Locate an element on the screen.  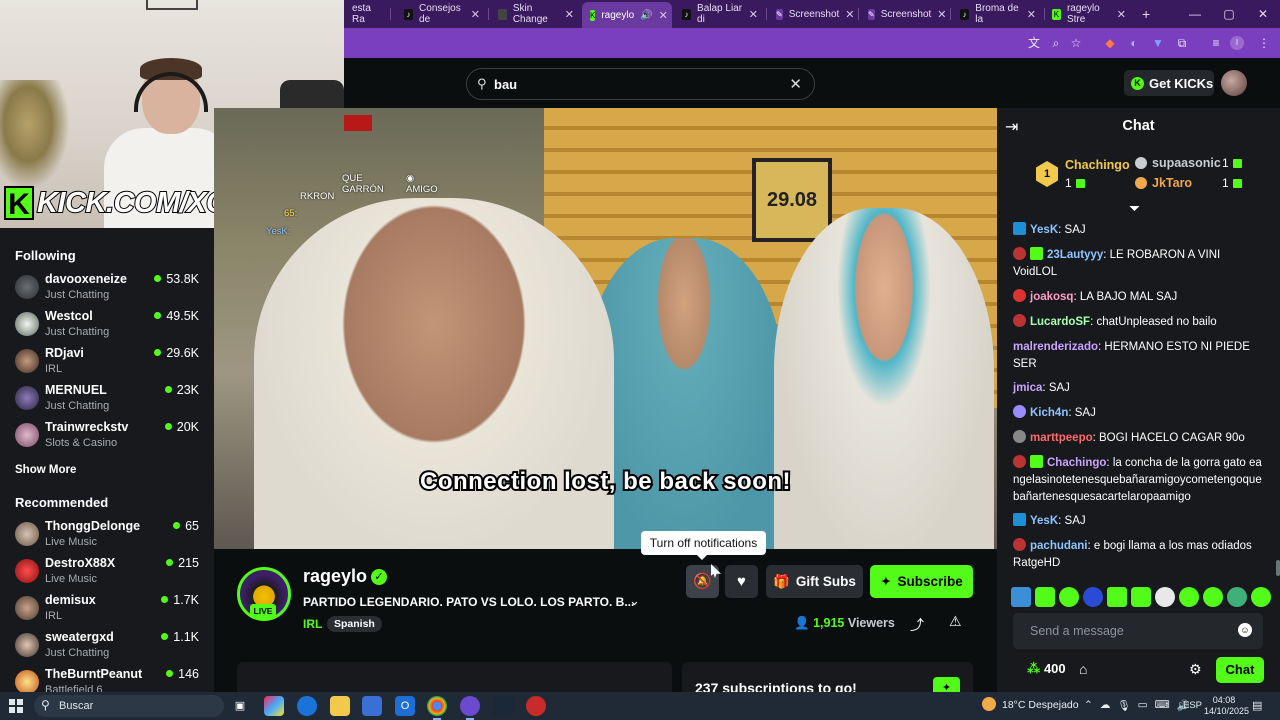
outlook-icon: O is located at coordinates (405, 706).